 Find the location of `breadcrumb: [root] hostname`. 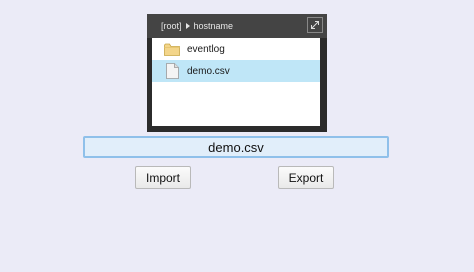

breadcrumb: [root] hostname is located at coordinates (237, 26).